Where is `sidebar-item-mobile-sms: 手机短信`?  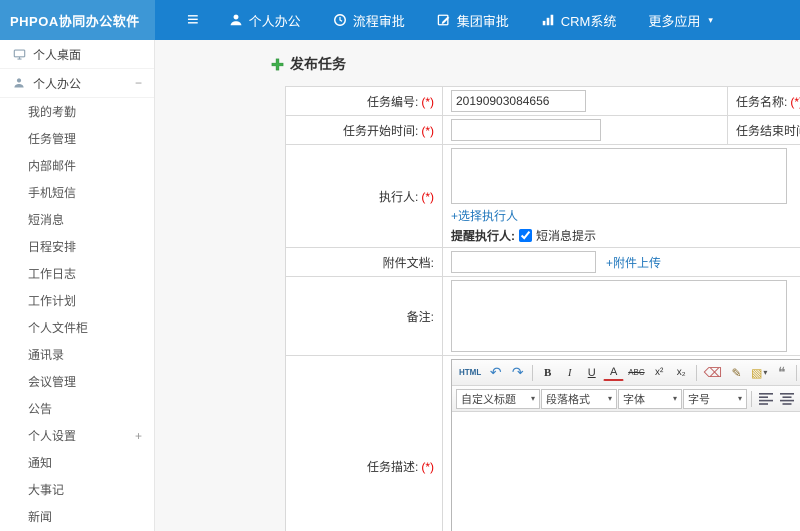 sidebar-item-mobile-sms: 手机短信 is located at coordinates (77, 192).